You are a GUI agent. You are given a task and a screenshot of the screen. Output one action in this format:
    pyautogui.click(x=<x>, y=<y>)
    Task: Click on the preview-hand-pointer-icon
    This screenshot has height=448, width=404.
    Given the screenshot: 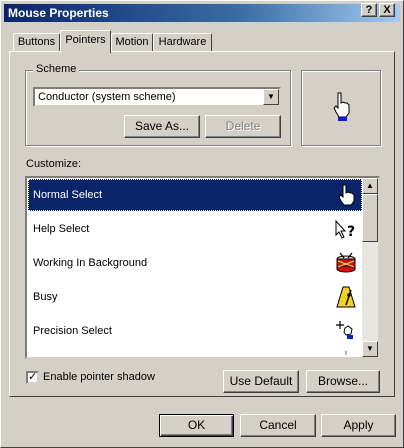 What is the action you would take?
    pyautogui.click(x=341, y=106)
    